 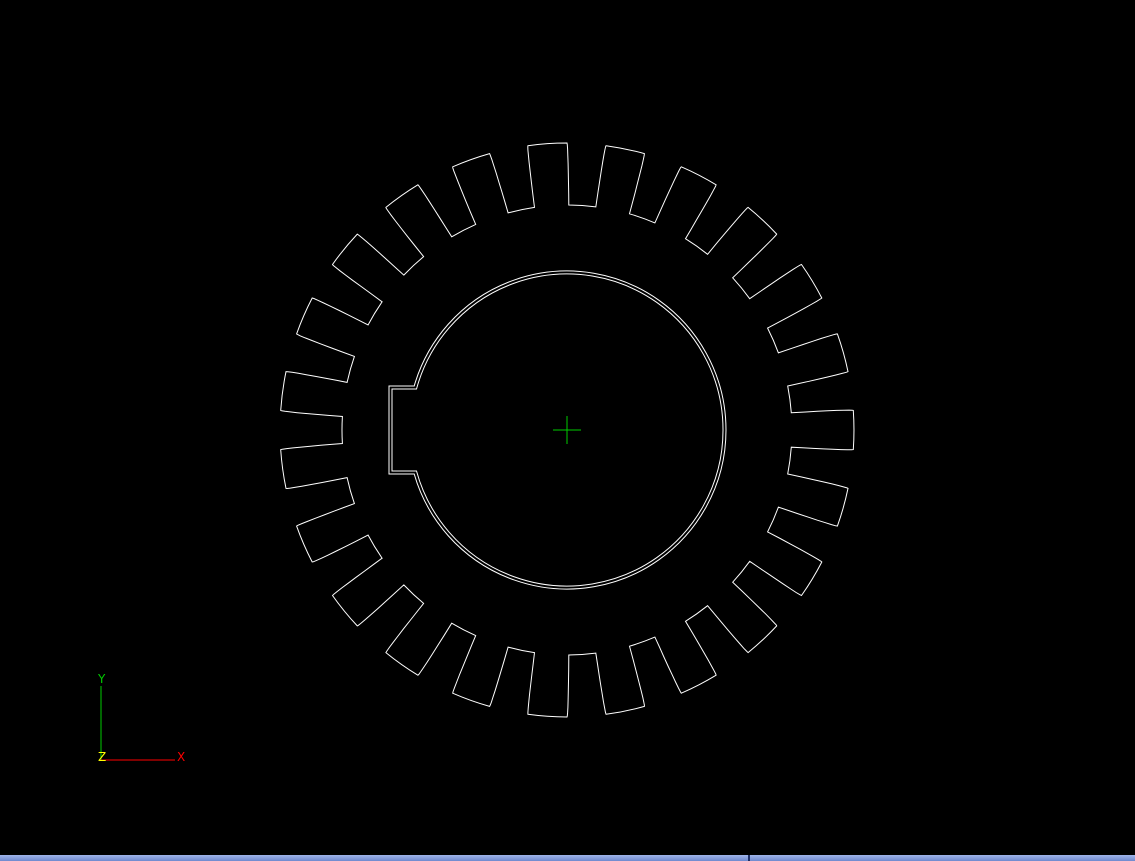 I want to click on status-strip, so click(x=567, y=858).